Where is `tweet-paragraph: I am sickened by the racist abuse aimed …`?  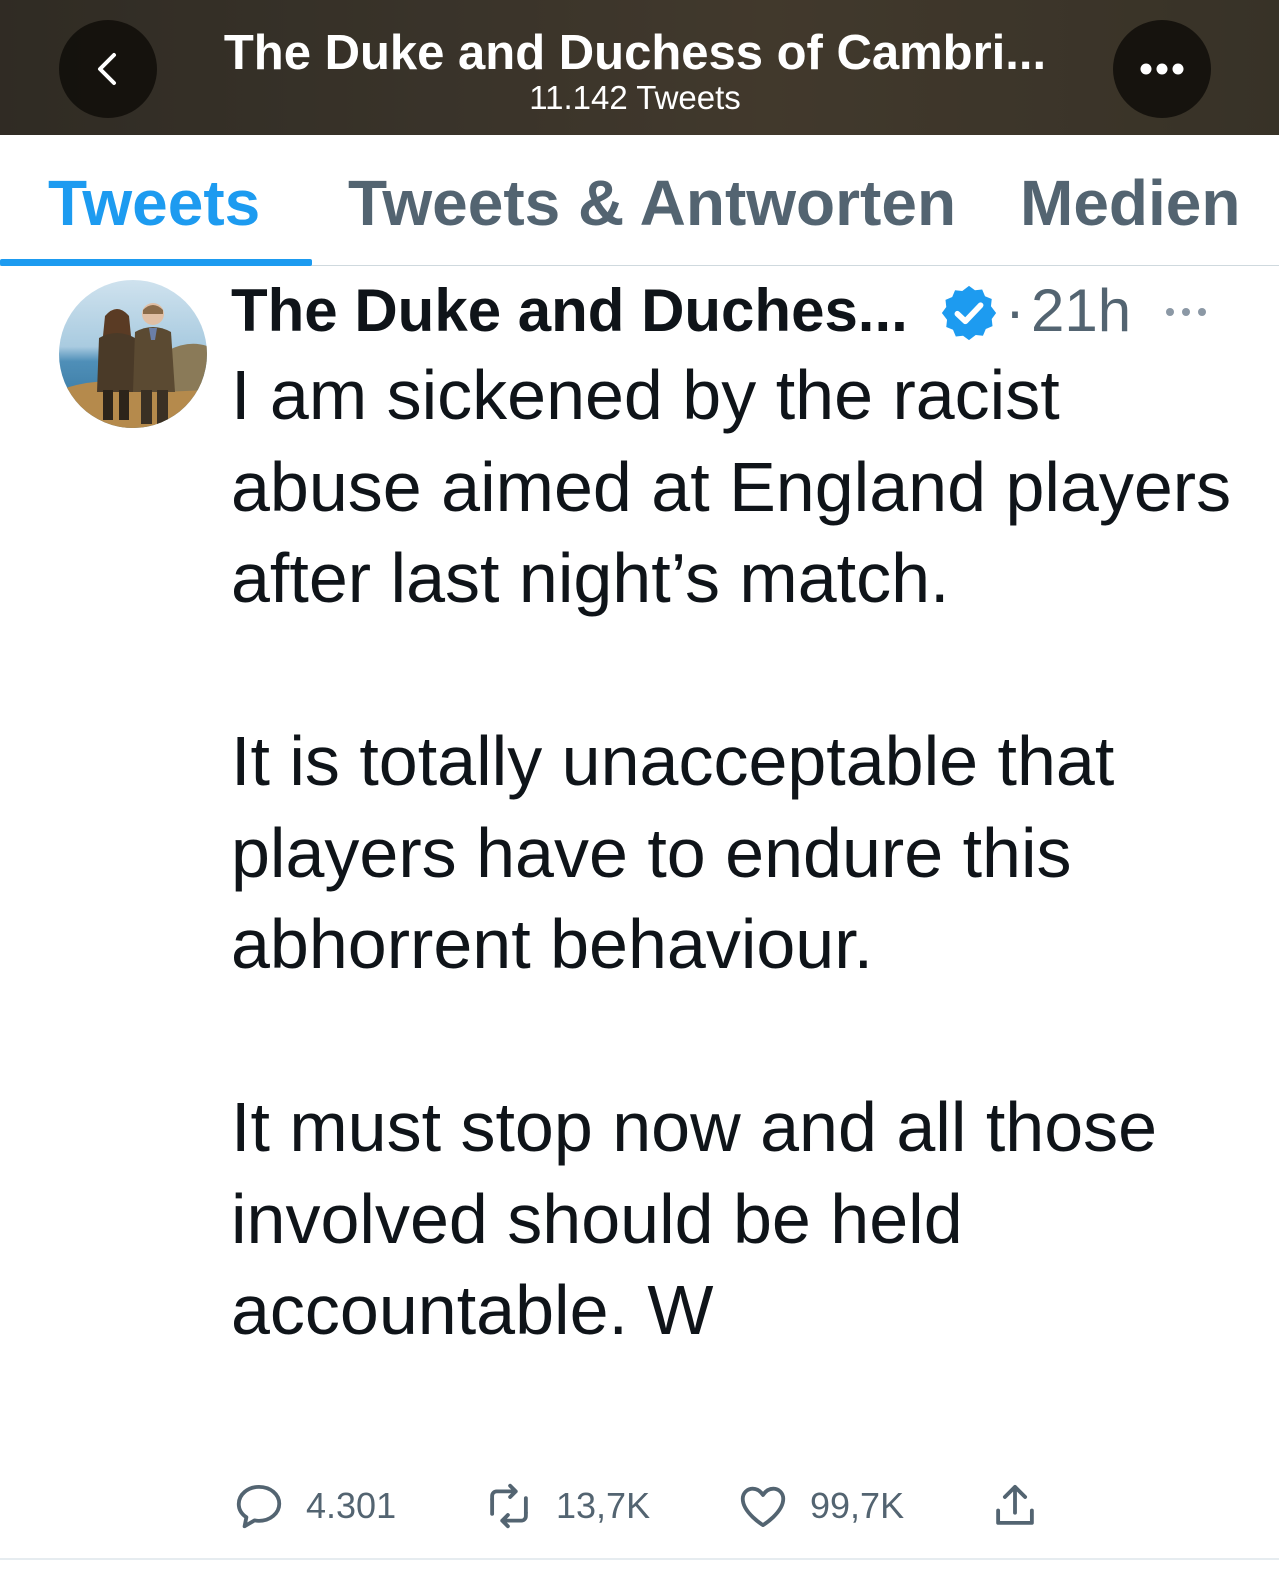
tweet-paragraph: I am sickened by the racist abuse aimed … is located at coordinates (731, 486).